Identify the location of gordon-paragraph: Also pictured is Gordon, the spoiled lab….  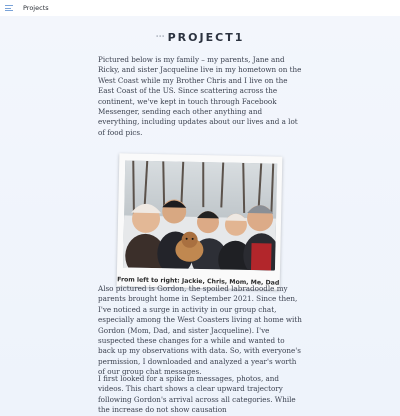
(200, 330).